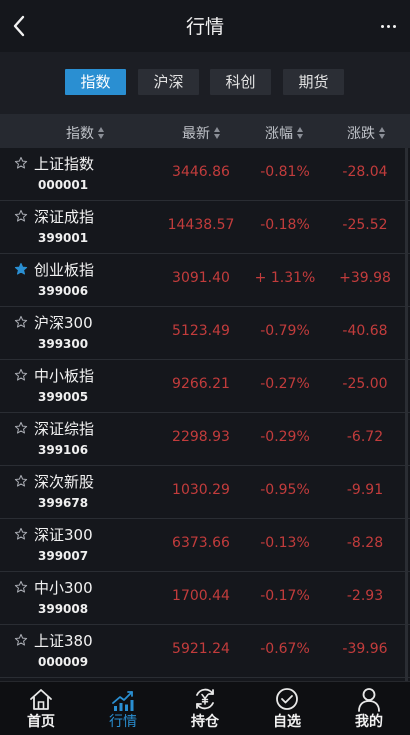 The width and height of the screenshot is (410, 735). Describe the element at coordinates (63, 588) in the screenshot. I see `index-name: 中小300` at that location.